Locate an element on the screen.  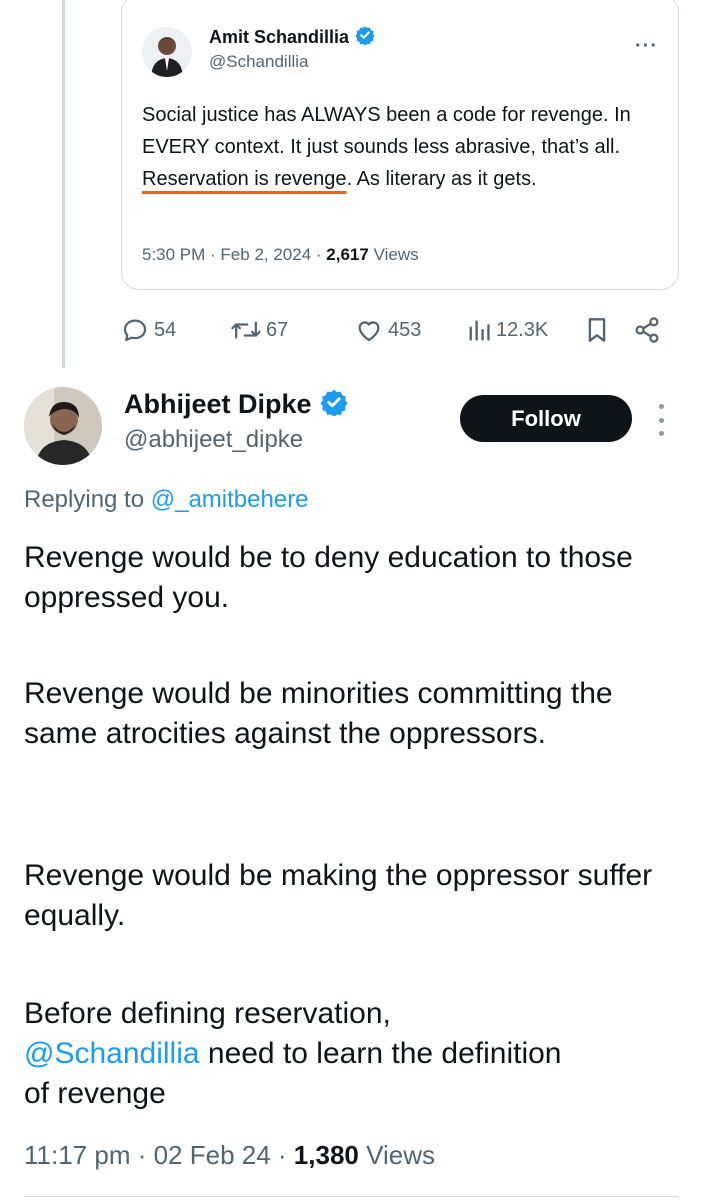
reply-author-name: Abhijeet Dipke is located at coordinates (218, 404).